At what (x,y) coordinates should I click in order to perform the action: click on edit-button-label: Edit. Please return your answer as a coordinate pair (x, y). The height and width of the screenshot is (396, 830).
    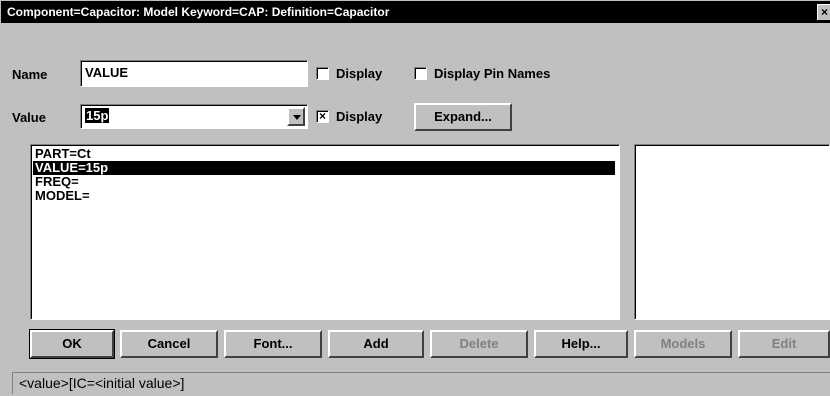
    Looking at the image, I should click on (784, 343).